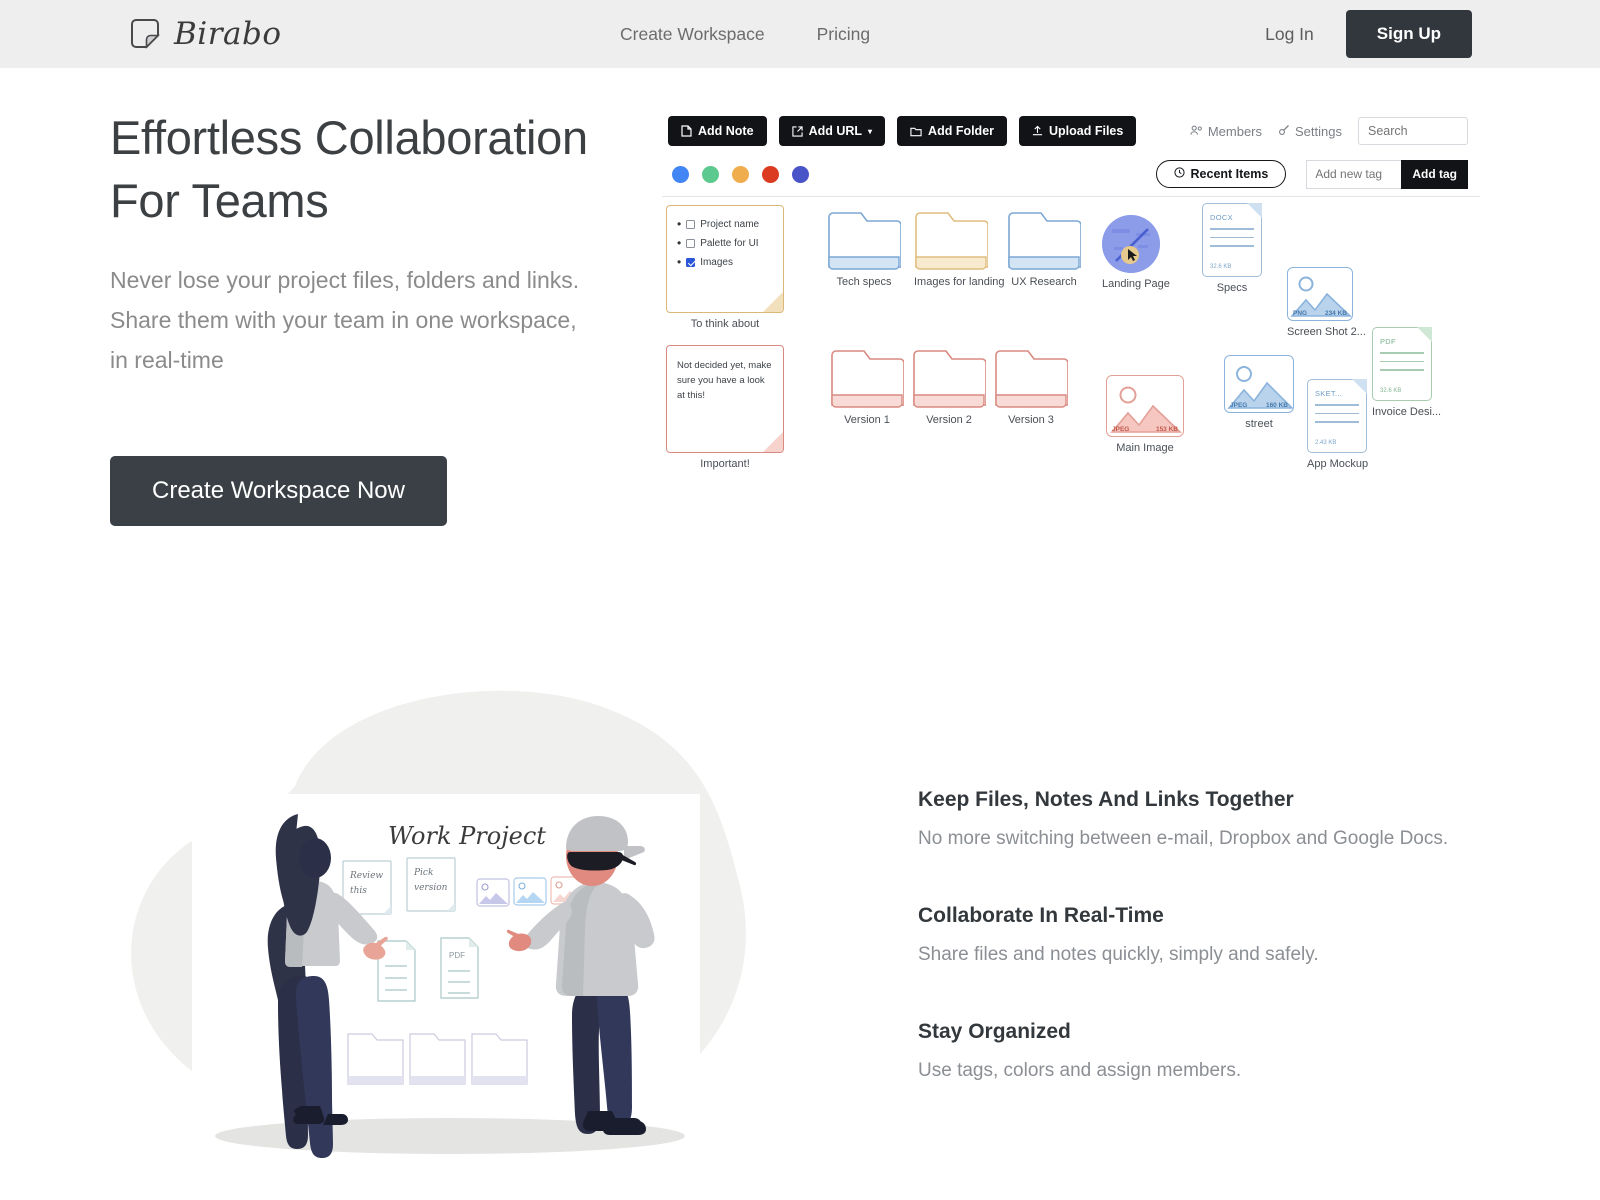  Describe the element at coordinates (725, 262) in the screenshot. I see `checklist-item: Images` at that location.